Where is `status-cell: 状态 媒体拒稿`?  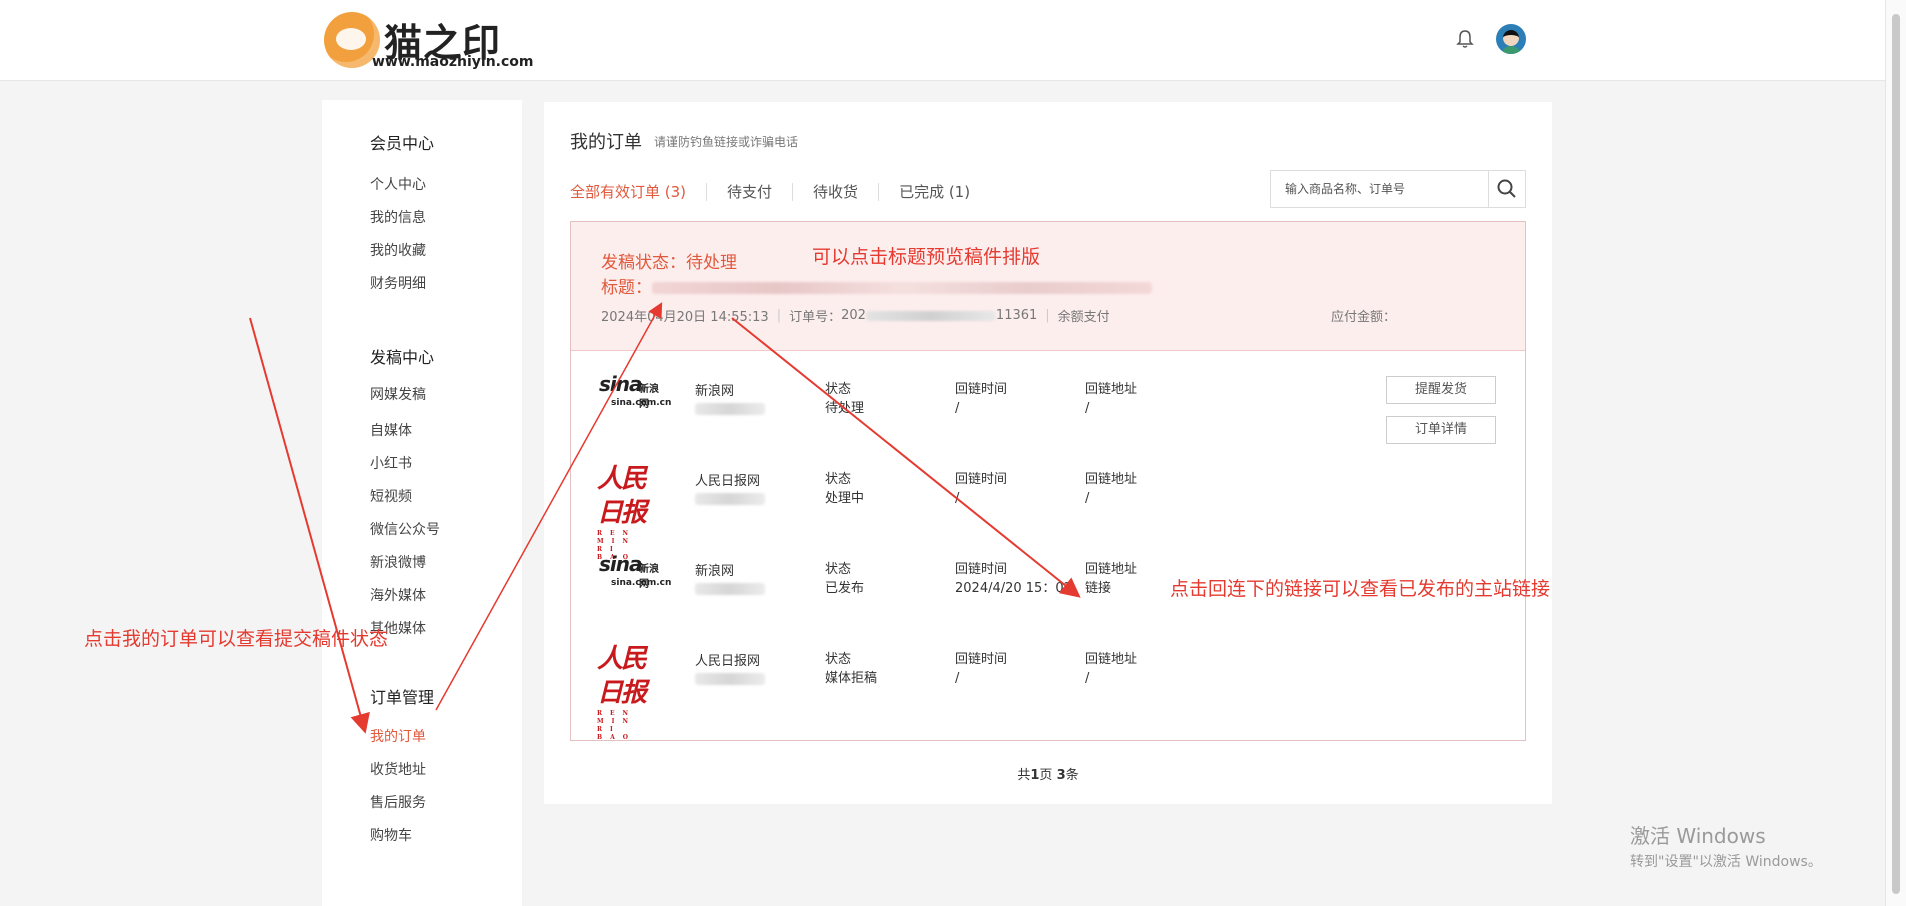 status-cell: 状态 媒体拒稿 is located at coordinates (851, 669).